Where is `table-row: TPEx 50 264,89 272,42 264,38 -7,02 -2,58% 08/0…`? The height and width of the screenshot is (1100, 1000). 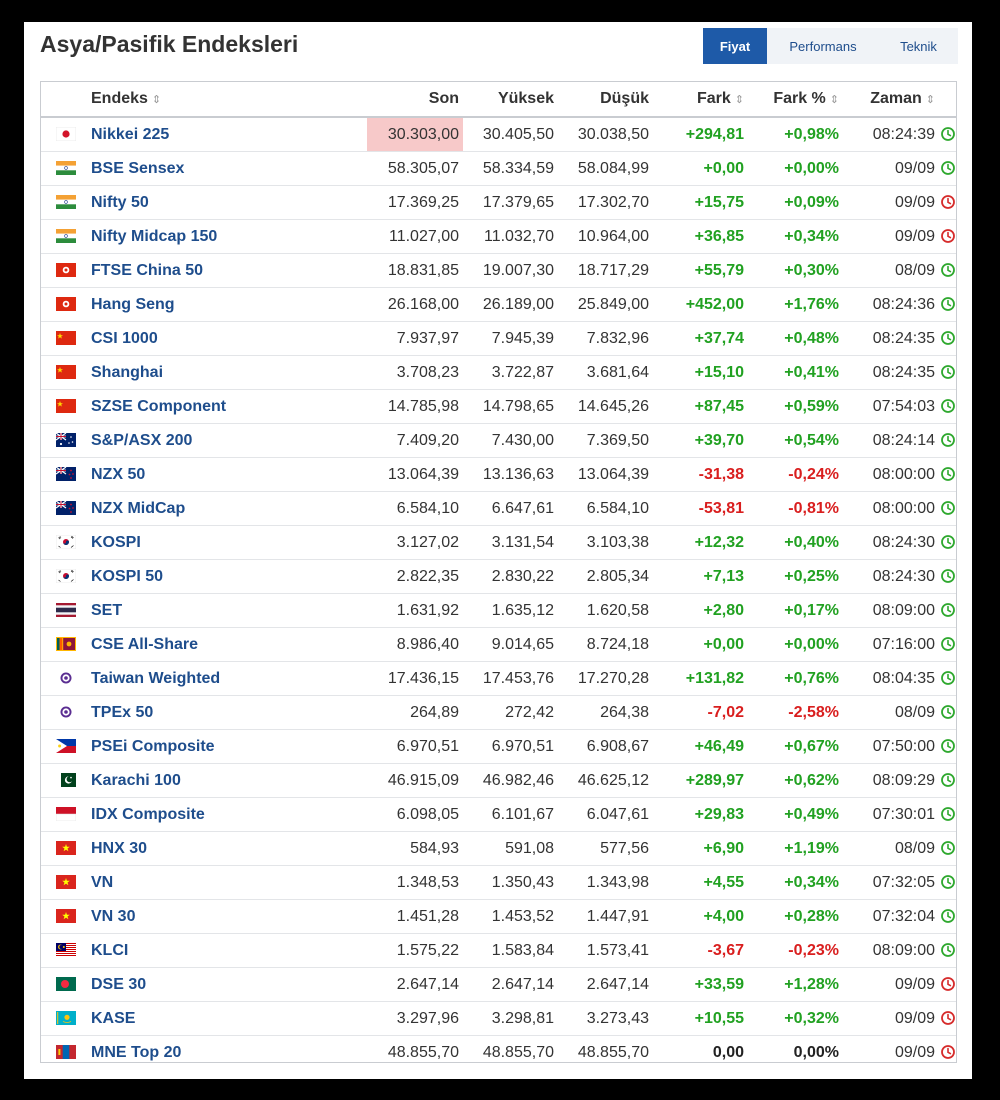
table-row: TPEx 50 264,89 272,42 264,38 -7,02 -2,58% 08/0… is located at coordinates (498, 712).